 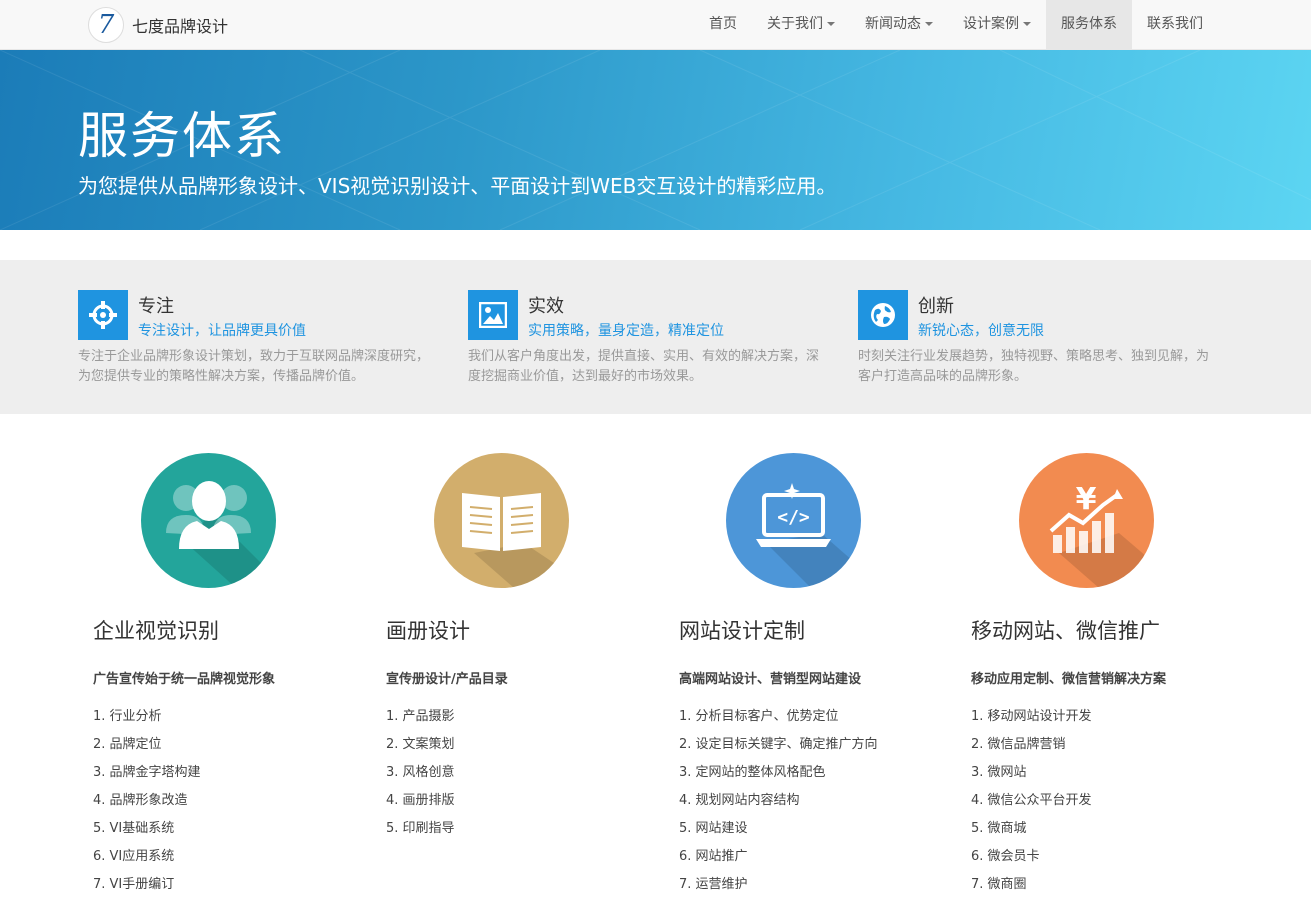 What do you see at coordinates (140, 800) in the screenshot?
I see `list-item: 4. 品牌形象改造` at bounding box center [140, 800].